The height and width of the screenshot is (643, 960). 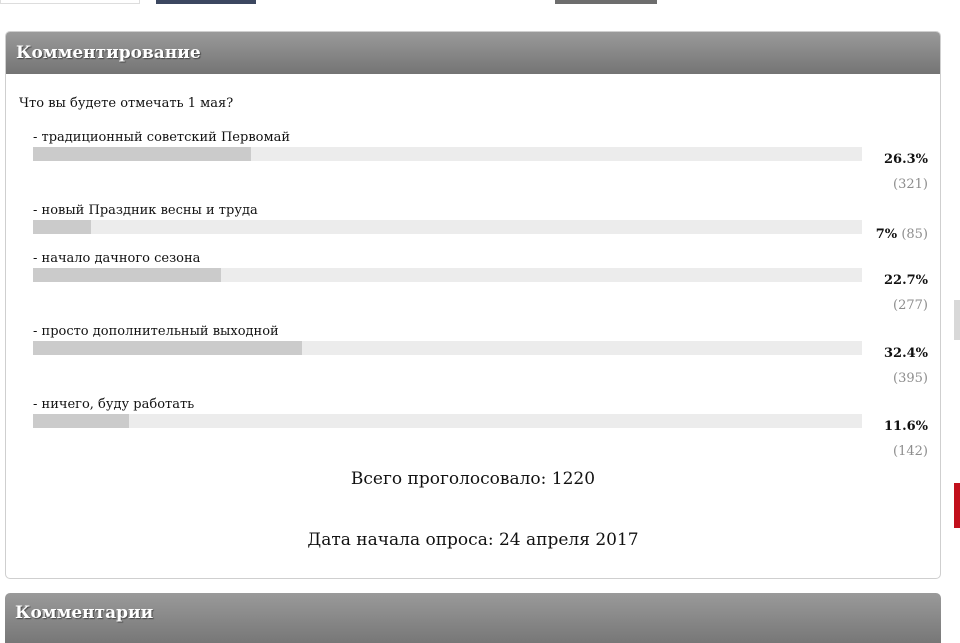 What do you see at coordinates (156, 331) in the screenshot?
I see `poll-option-label: - просто дополнительный выходной` at bounding box center [156, 331].